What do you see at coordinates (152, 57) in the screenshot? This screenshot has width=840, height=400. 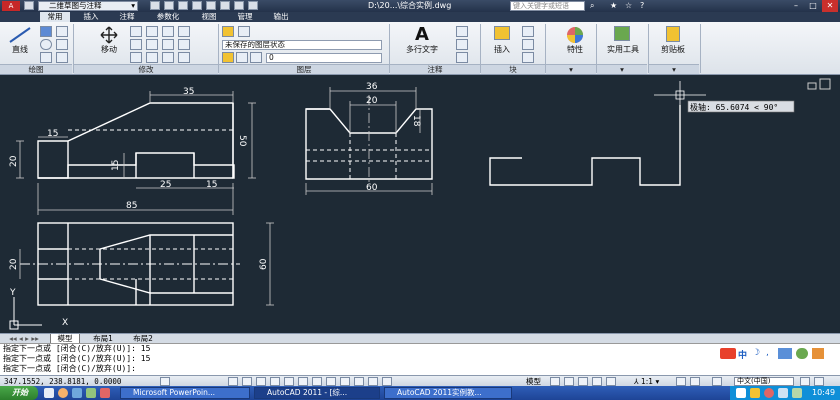 I see `scale-icon` at bounding box center [152, 57].